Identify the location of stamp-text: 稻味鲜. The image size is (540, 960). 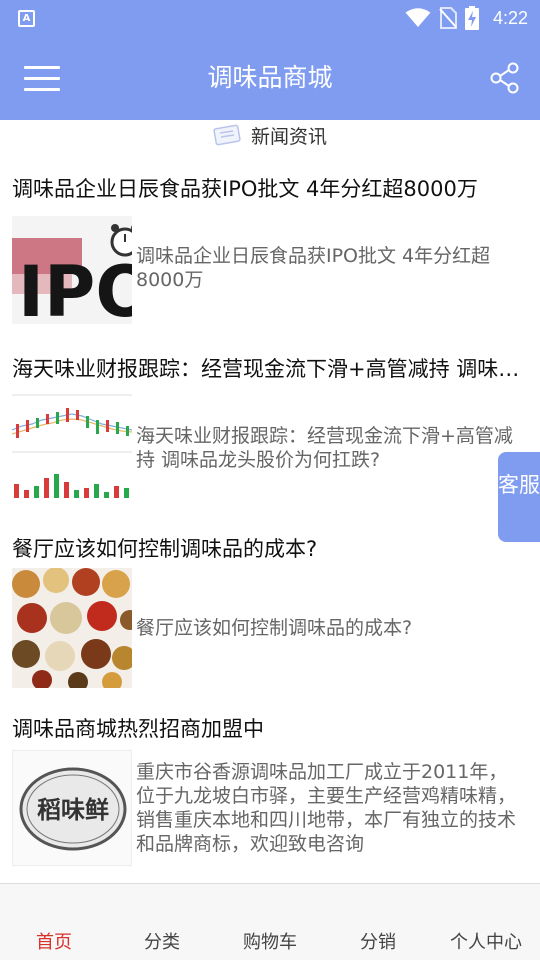
(73, 810).